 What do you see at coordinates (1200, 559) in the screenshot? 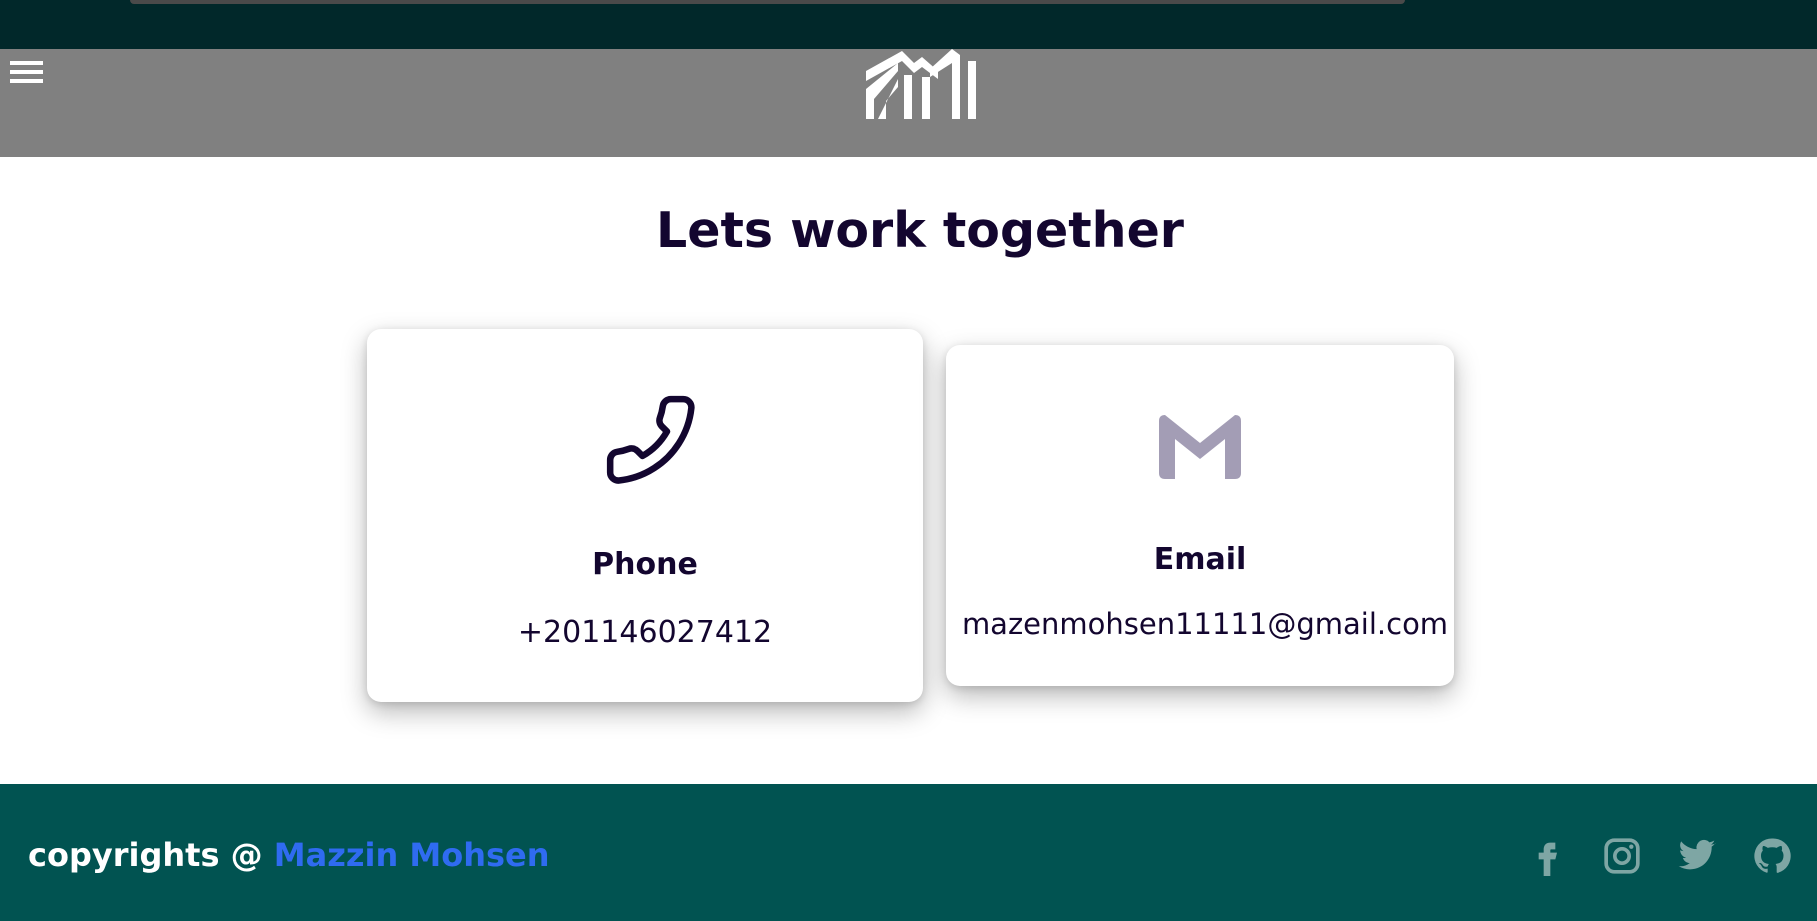
I see `email-heading: Email` at bounding box center [1200, 559].